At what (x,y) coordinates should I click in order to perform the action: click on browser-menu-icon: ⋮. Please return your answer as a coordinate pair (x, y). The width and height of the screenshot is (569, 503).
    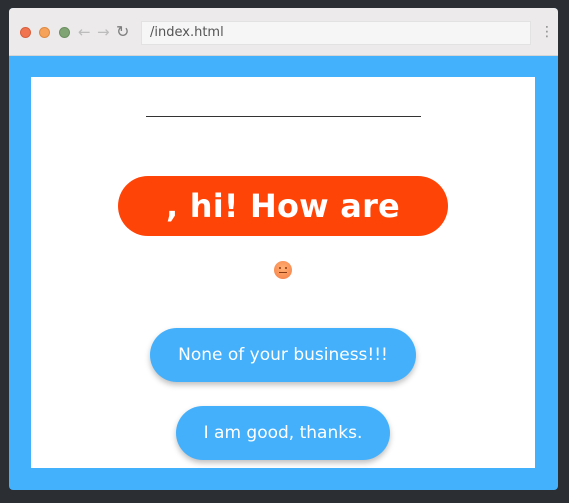
    Looking at the image, I should click on (547, 32).